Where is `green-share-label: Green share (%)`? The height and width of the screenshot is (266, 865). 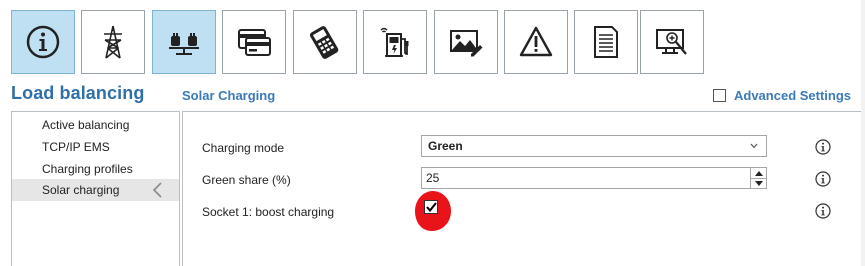
green-share-label: Green share (%) is located at coordinates (246, 180).